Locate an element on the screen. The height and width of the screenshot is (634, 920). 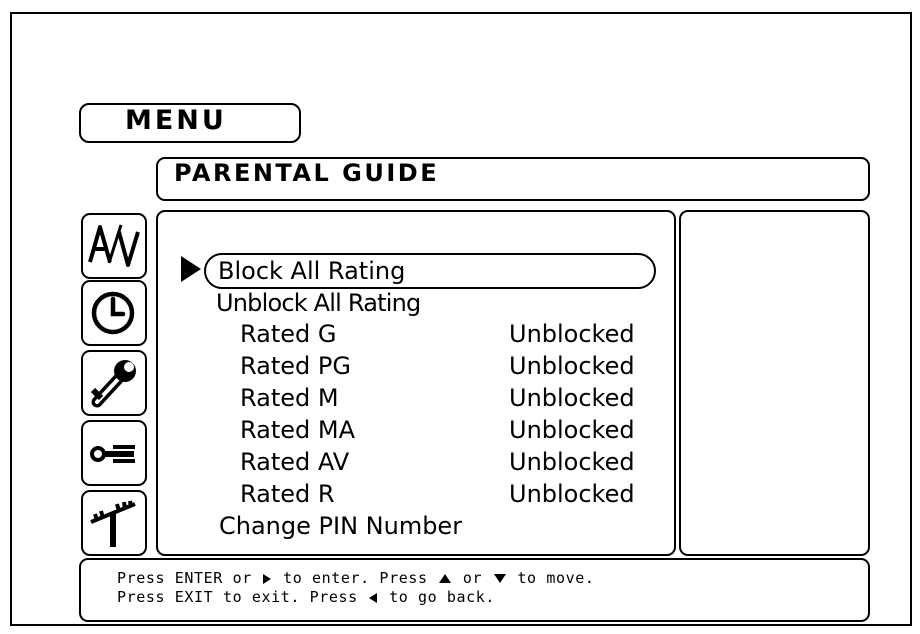
menu-title-box: MENU is located at coordinates (190, 123).